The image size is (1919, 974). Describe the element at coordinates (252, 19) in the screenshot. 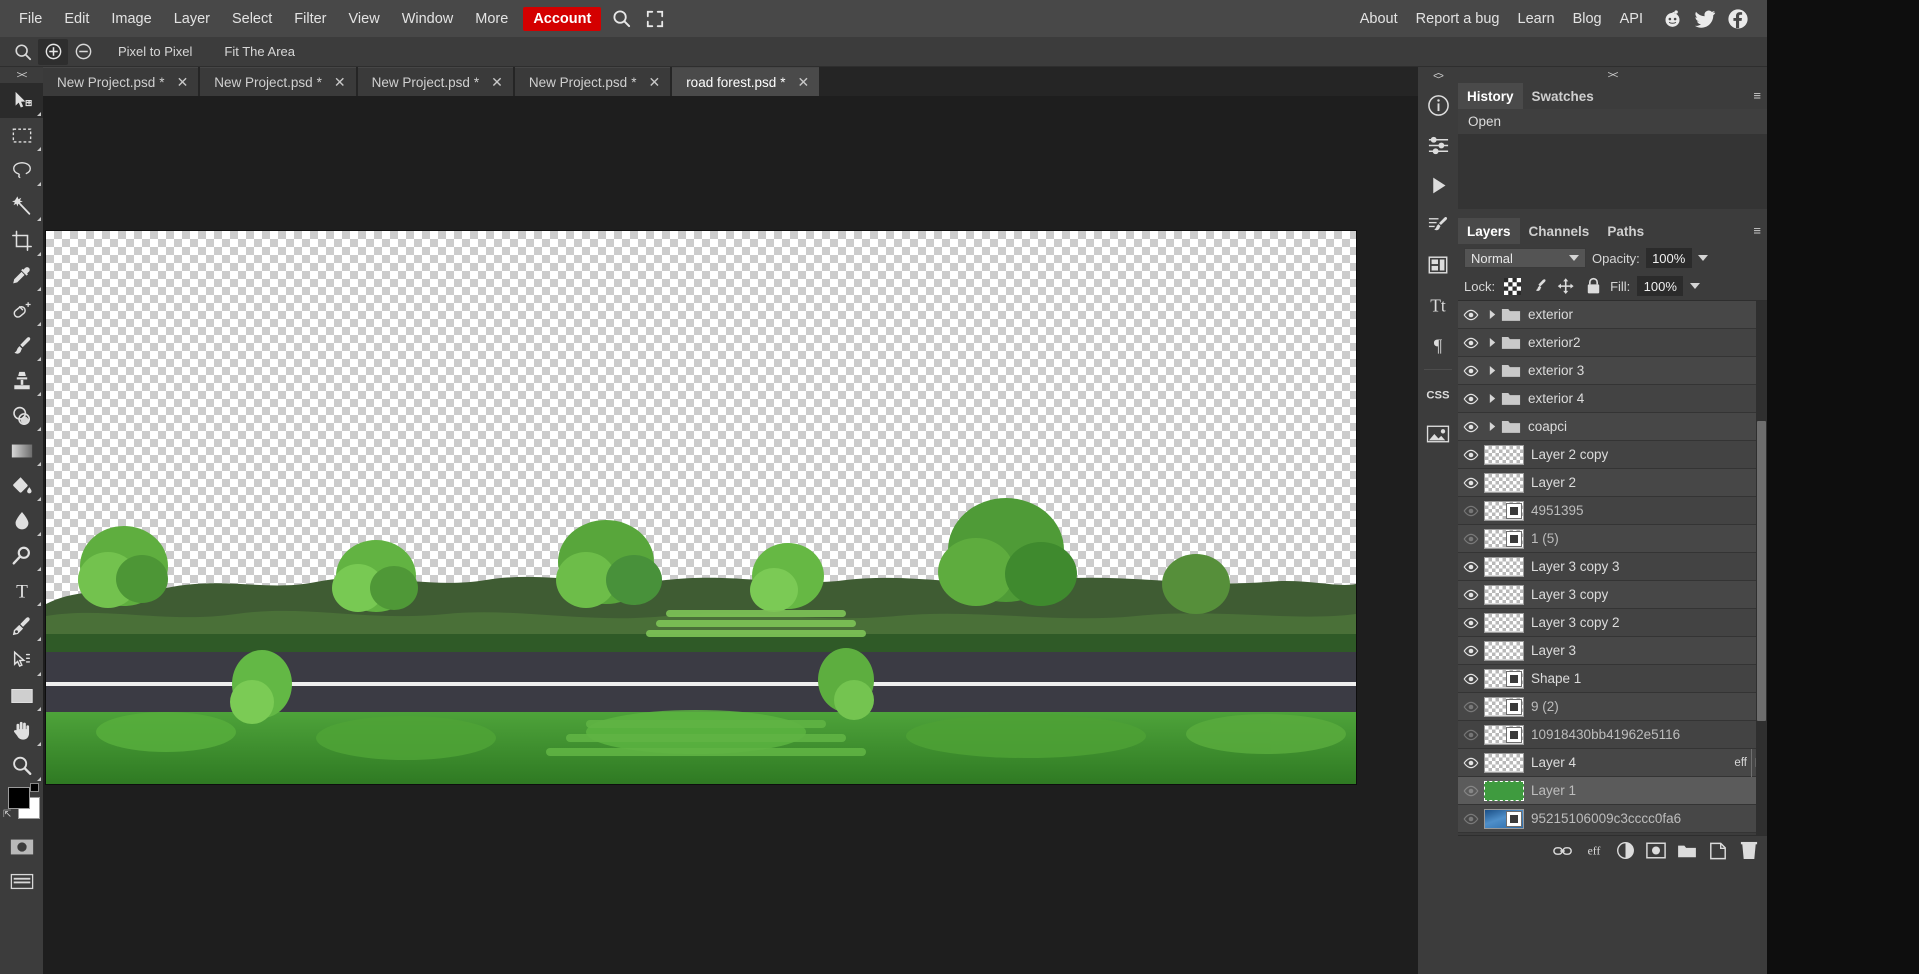

I see `menu-select: Select` at that location.